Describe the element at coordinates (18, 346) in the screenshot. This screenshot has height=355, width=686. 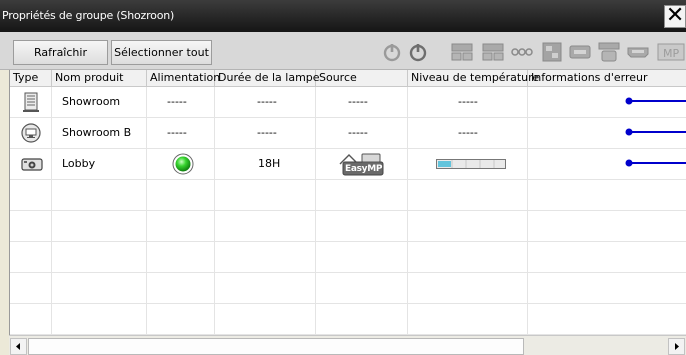
I see `scroll-left-button` at that location.